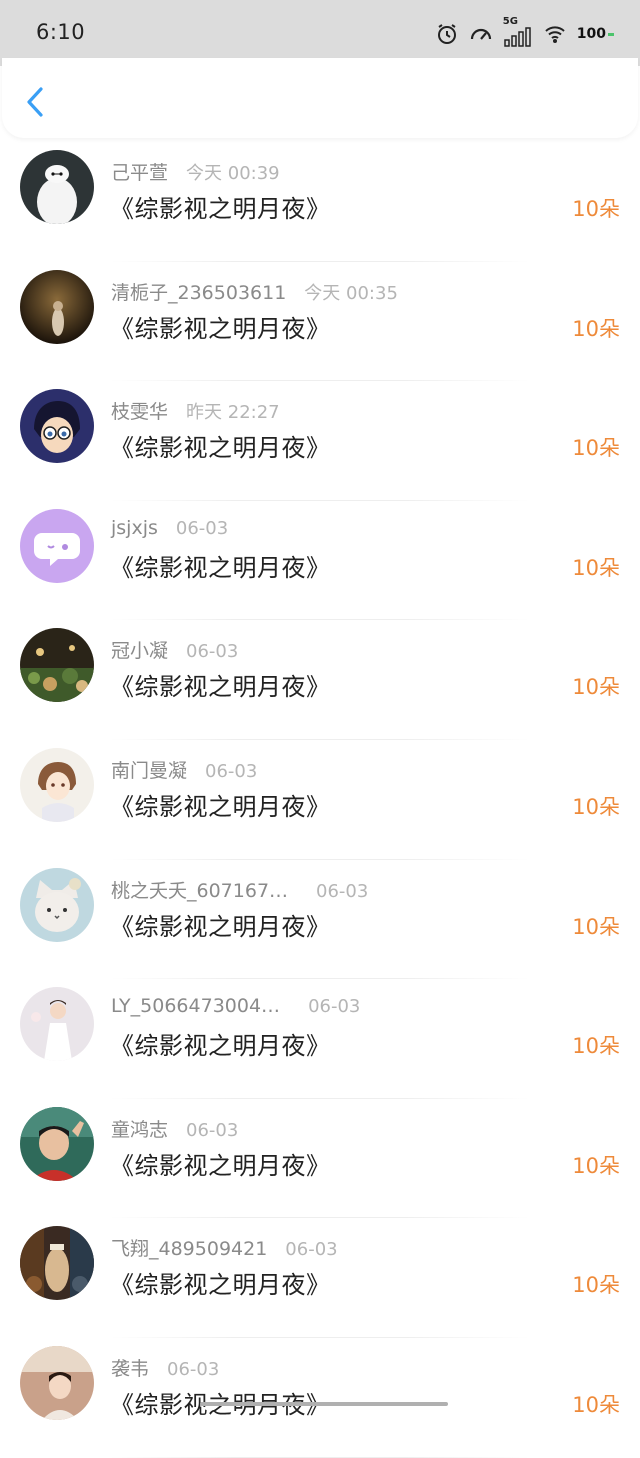  I want to click on cellular-signal-icon: 5G, so click(518, 32).